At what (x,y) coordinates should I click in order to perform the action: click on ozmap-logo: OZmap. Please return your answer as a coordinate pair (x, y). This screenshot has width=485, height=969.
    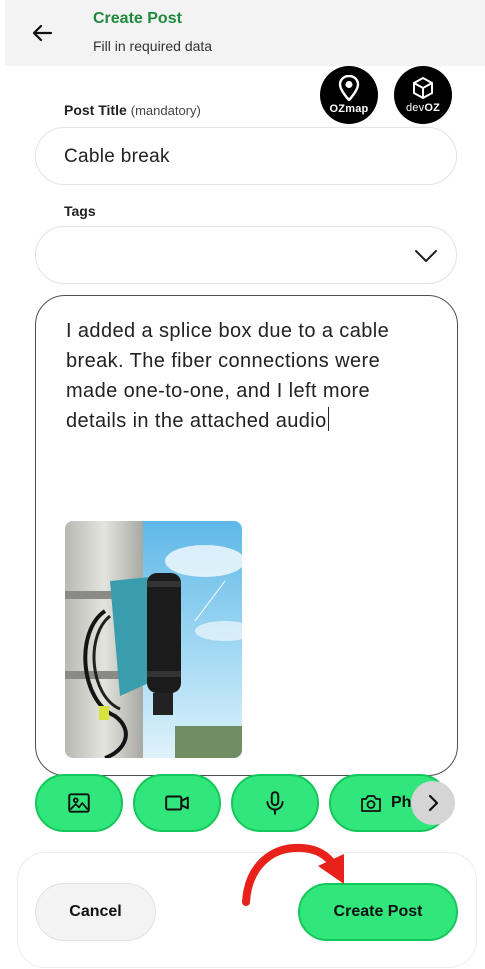
    Looking at the image, I should click on (349, 95).